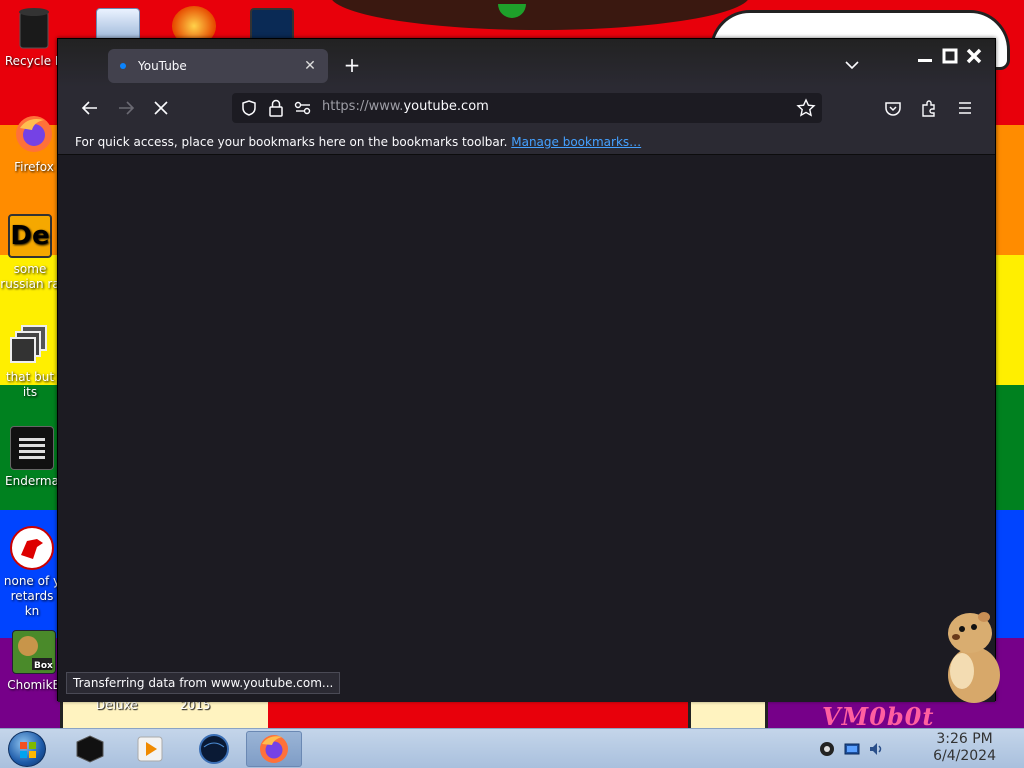  Describe the element at coordinates (30, 236) in the screenshot. I see `app-icon: De` at that location.